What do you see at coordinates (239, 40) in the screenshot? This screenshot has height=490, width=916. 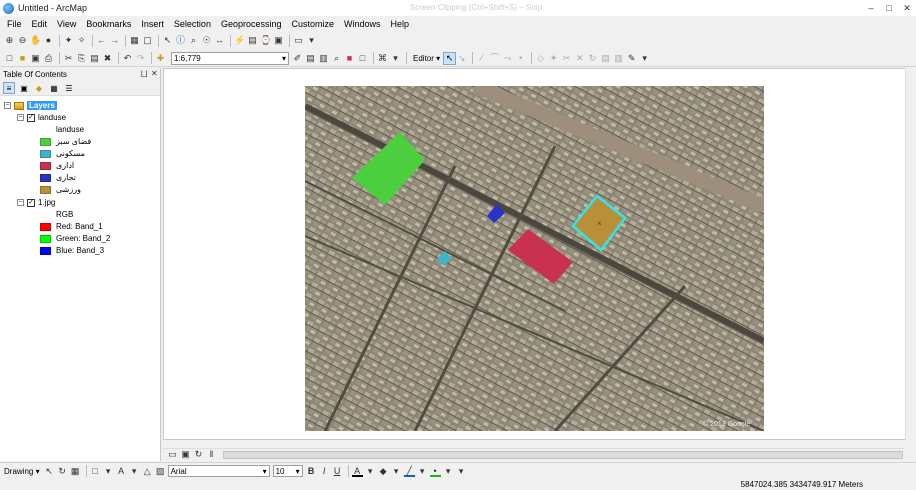 I see `hyperlink-icon: ⚡` at bounding box center [239, 40].